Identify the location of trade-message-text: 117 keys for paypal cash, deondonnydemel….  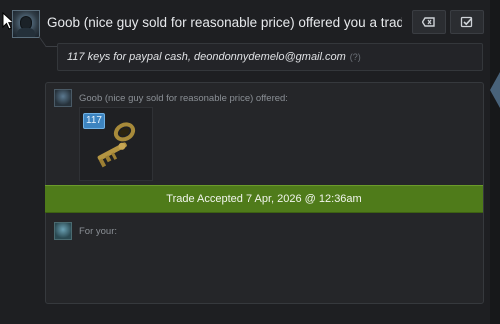
(214, 57).